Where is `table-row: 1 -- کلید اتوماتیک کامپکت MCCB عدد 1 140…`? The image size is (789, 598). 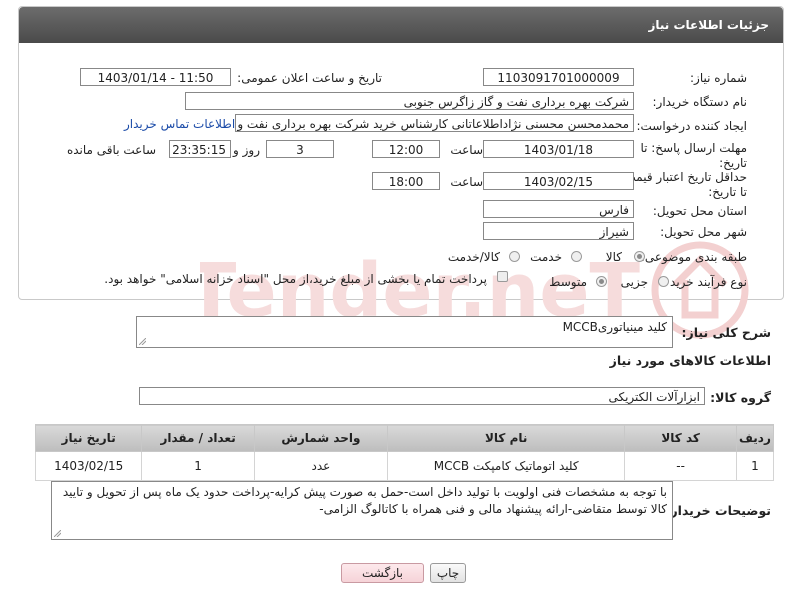
table-row: 1 -- کلید اتوماتیک کامپکت MCCB عدد 1 140… is located at coordinates (404, 466).